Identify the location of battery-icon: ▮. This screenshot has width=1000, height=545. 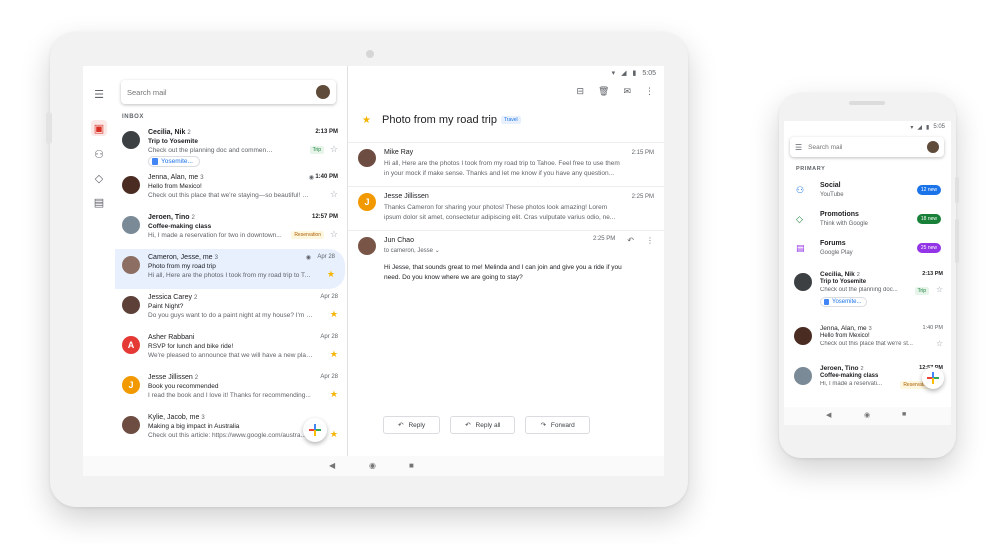
(928, 128).